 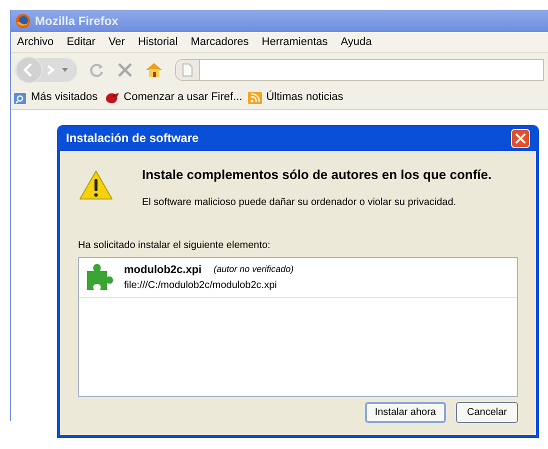 What do you see at coordinates (158, 42) in the screenshot?
I see `menu-item: Historial` at bounding box center [158, 42].